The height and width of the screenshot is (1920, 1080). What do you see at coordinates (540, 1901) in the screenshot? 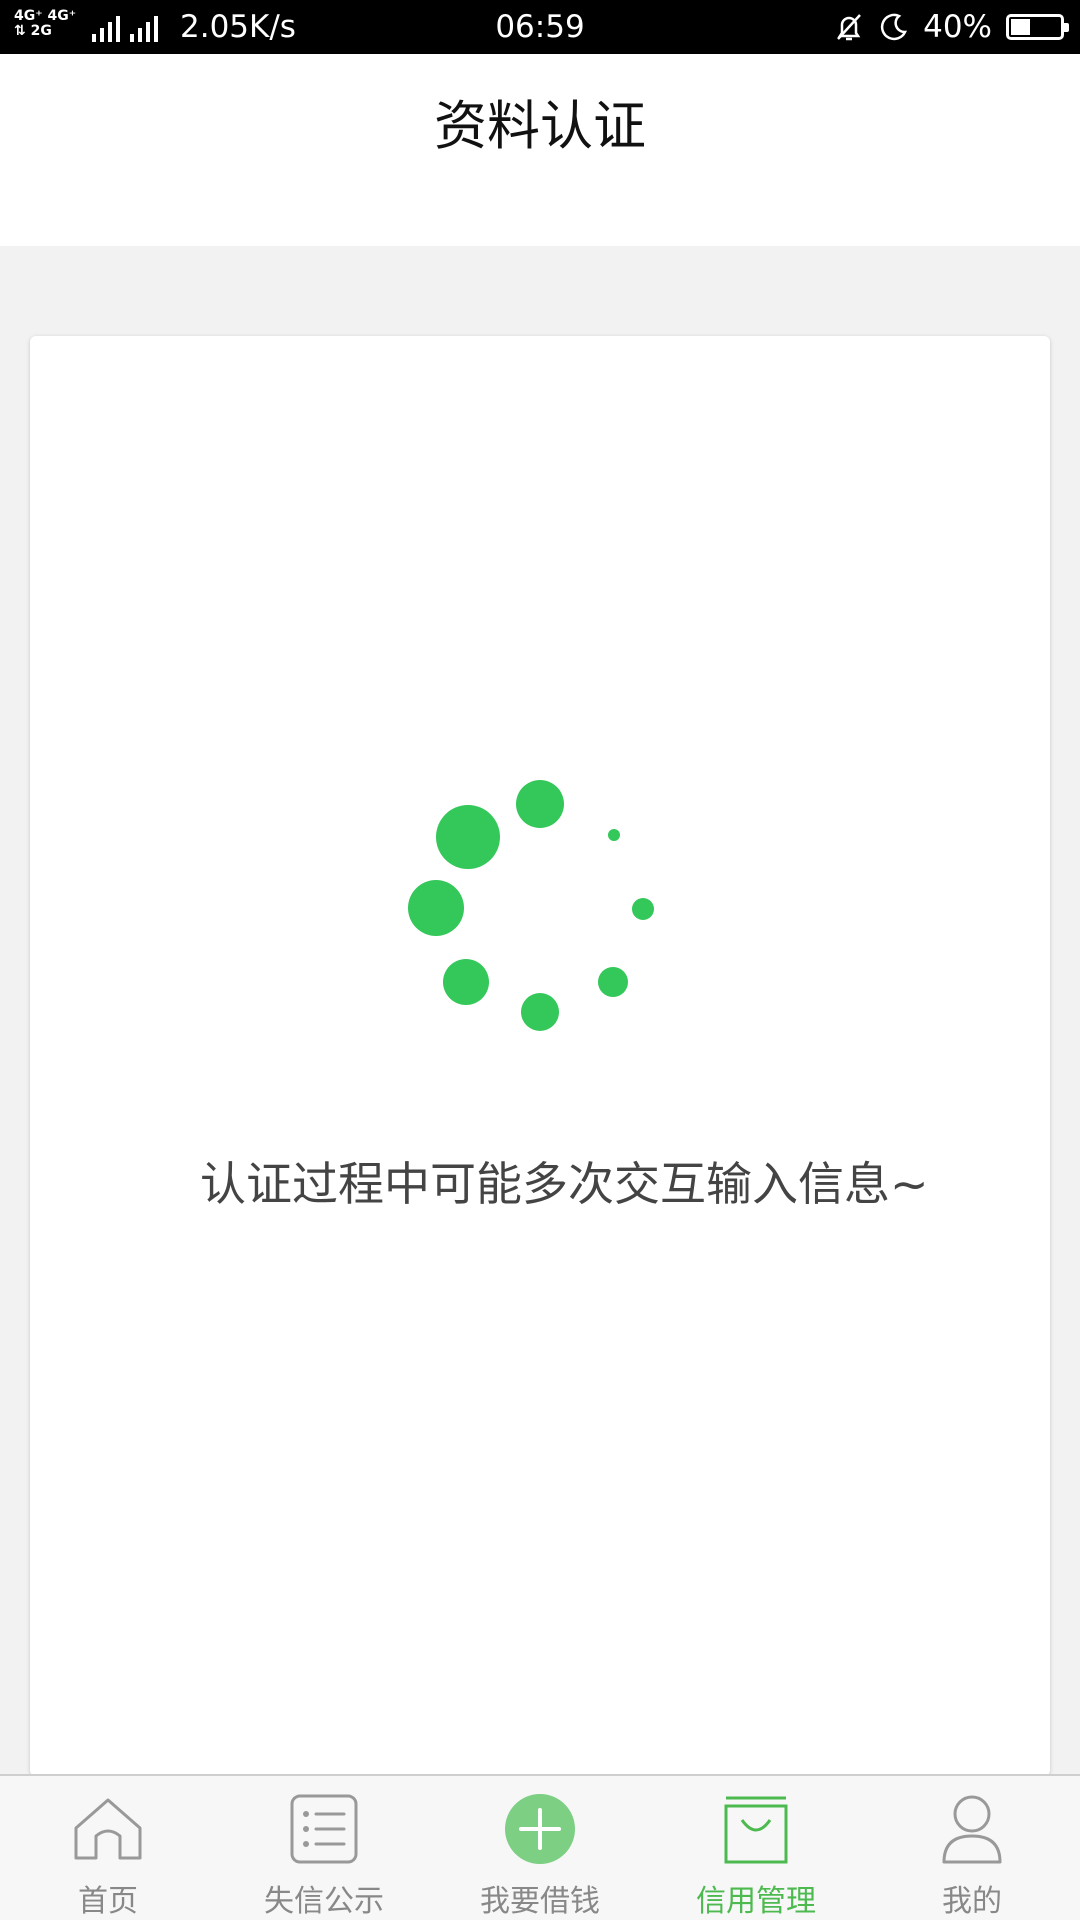
I see `tab-label: 我要借钱` at bounding box center [540, 1901].